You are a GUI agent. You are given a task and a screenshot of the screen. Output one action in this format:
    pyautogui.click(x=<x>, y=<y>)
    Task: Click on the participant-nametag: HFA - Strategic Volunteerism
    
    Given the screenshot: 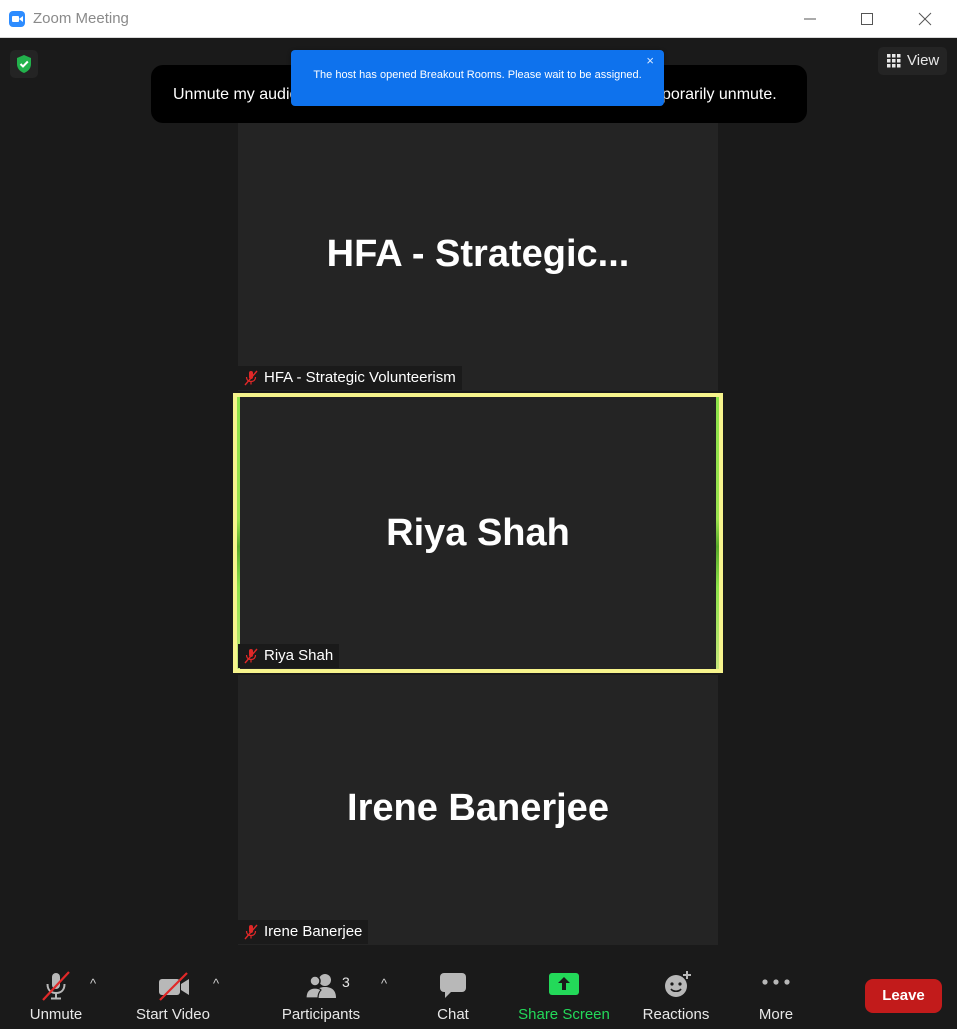 What is the action you would take?
    pyautogui.click(x=350, y=378)
    